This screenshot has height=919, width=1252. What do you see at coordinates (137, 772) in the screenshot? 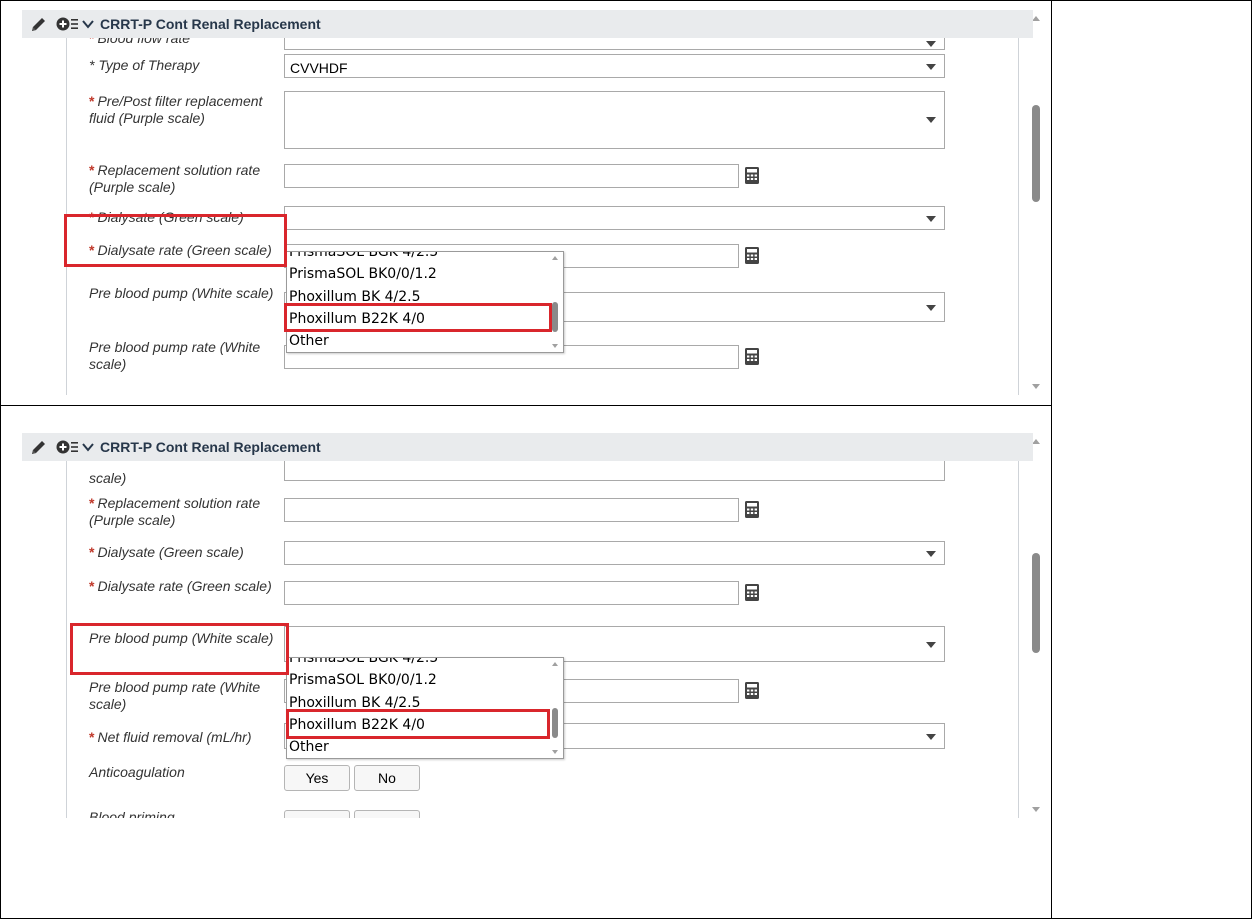
I see `field-label: Anticoagulation` at bounding box center [137, 772].